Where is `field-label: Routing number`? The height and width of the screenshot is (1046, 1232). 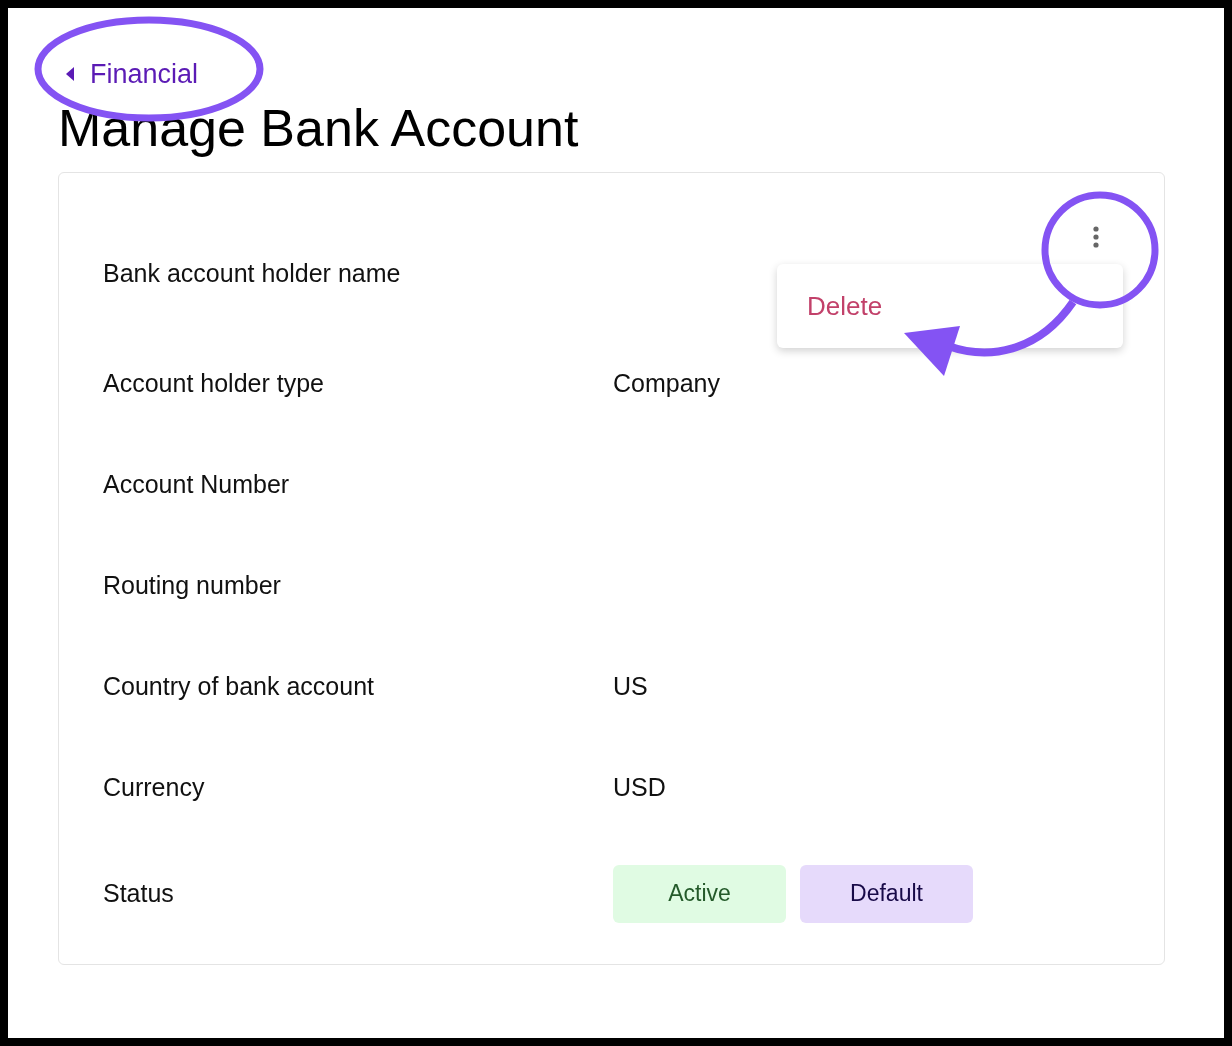
field-label: Routing number is located at coordinates (192, 585).